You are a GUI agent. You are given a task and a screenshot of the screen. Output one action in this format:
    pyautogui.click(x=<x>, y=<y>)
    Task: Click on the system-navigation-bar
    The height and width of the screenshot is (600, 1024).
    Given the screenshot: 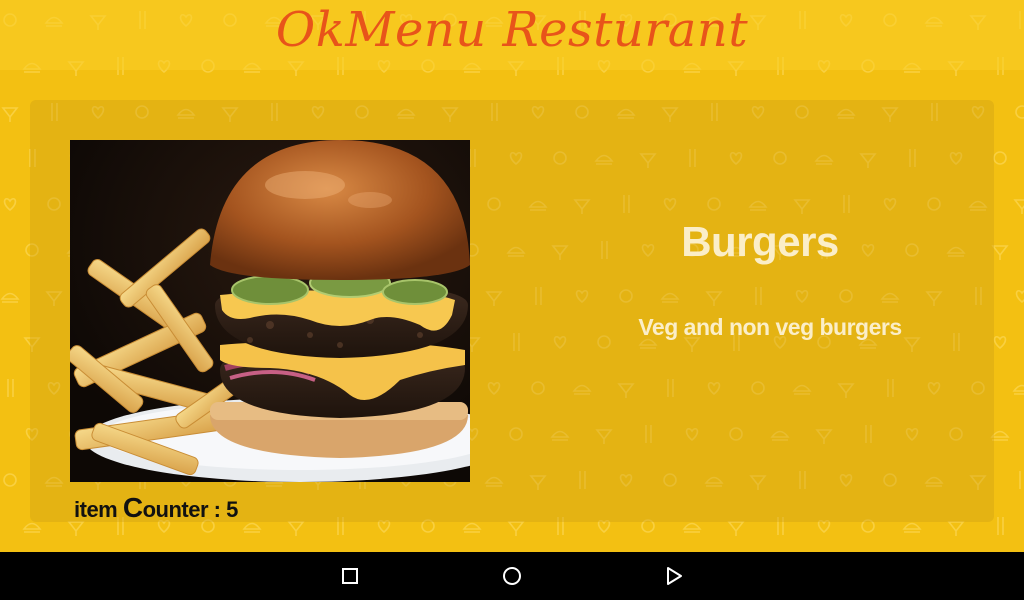 What is the action you would take?
    pyautogui.click(x=512, y=576)
    